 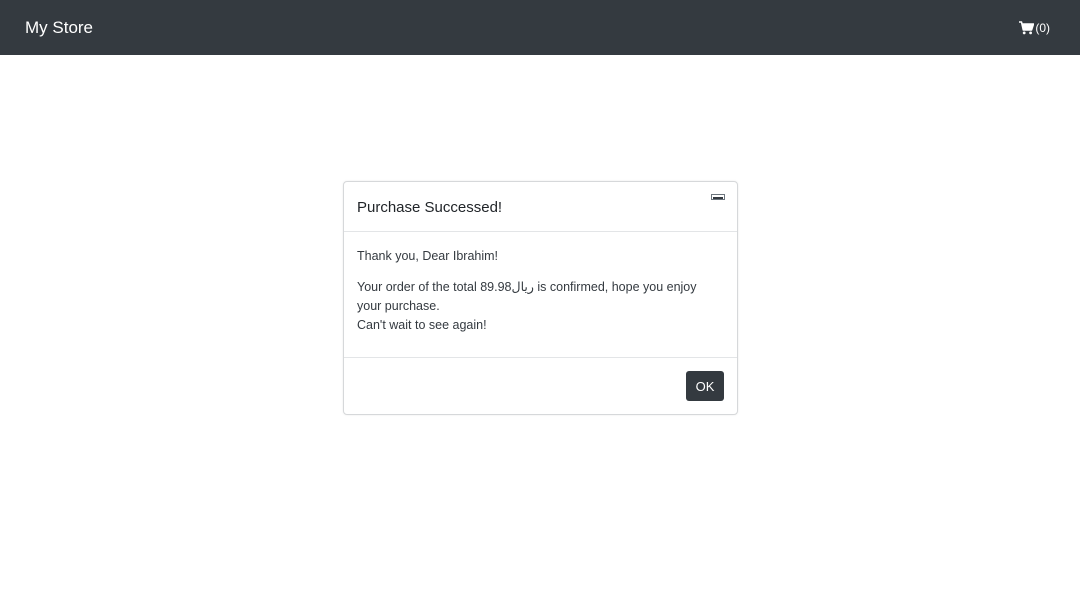 I want to click on modal-title: Purchase Successed!, so click(x=430, y=207).